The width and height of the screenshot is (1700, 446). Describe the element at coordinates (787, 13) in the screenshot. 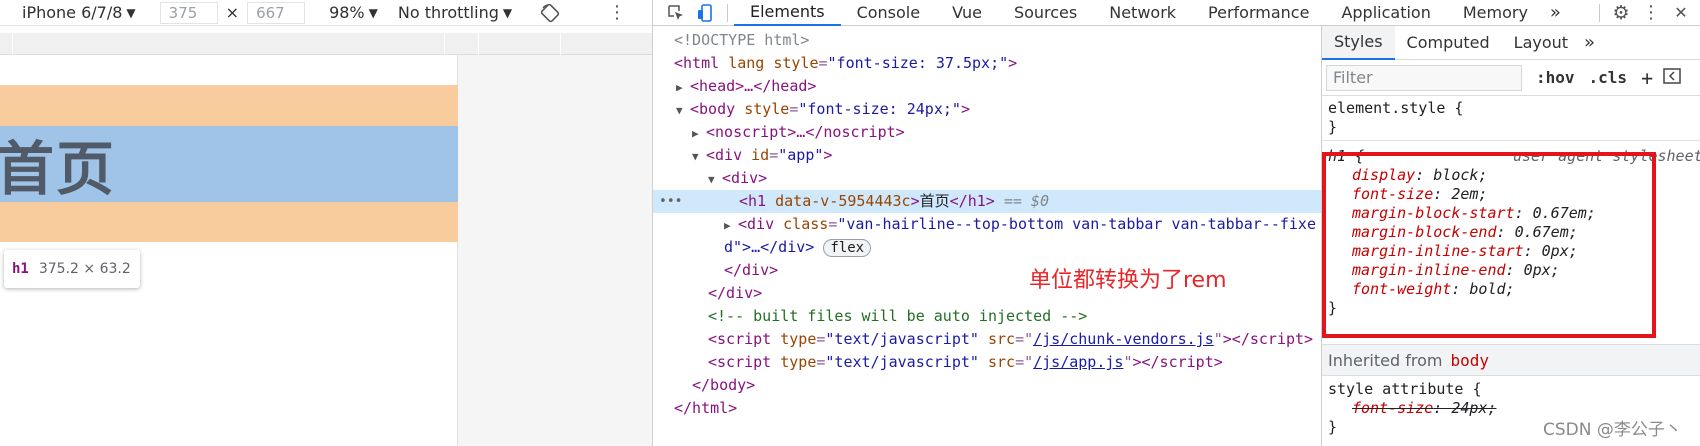

I see `tab-elements: Elements` at that location.